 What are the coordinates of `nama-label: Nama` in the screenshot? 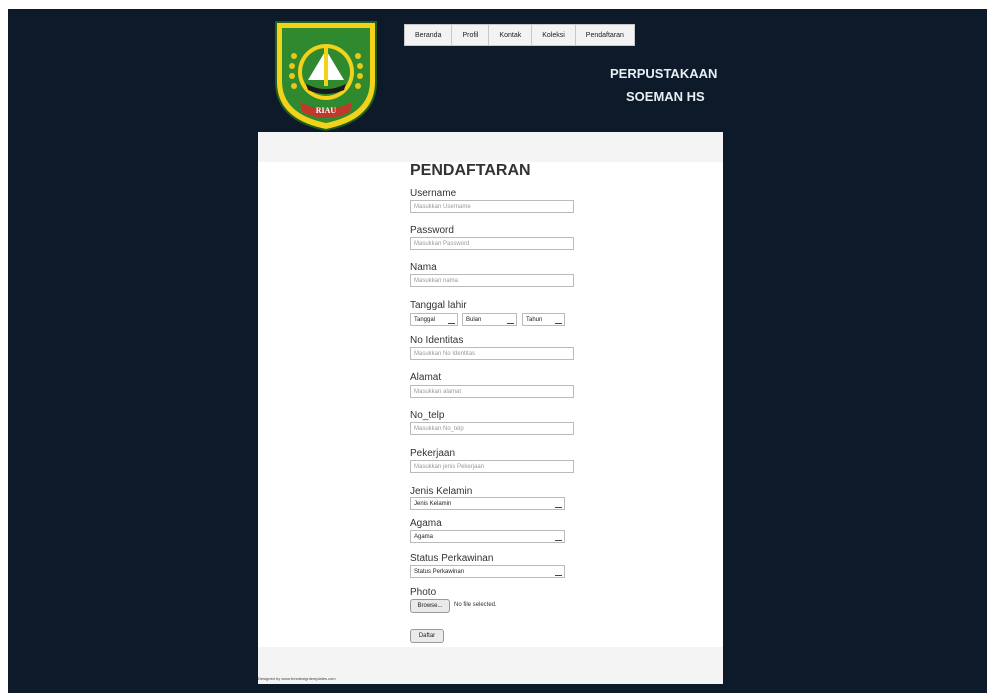 It's located at (423, 267).